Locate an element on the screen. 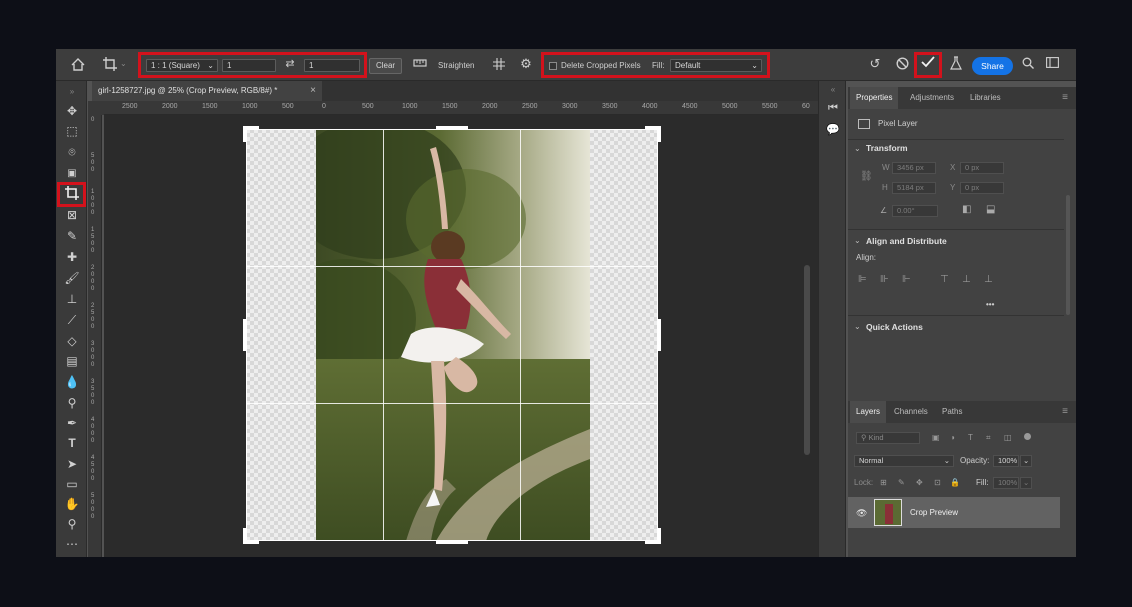 This screenshot has height=607, width=1132. ratio-width-input: 1 is located at coordinates (249, 65).